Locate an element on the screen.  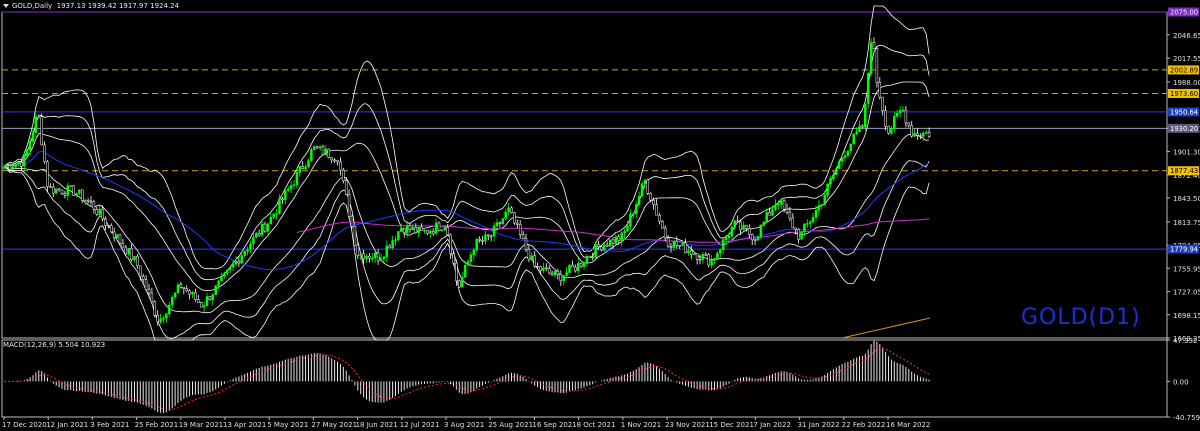
y-tick-label: 2017.55 is located at coordinates (1186, 59).